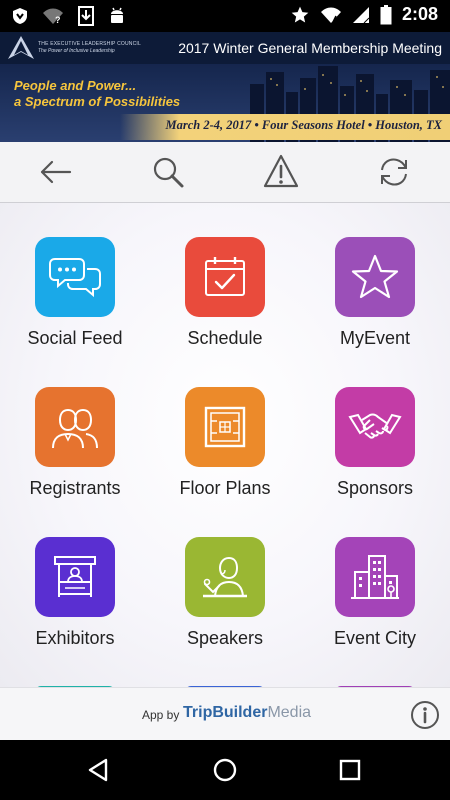 The width and height of the screenshot is (450, 800). I want to click on tile-sponsors: Sponsors, so click(375, 428).